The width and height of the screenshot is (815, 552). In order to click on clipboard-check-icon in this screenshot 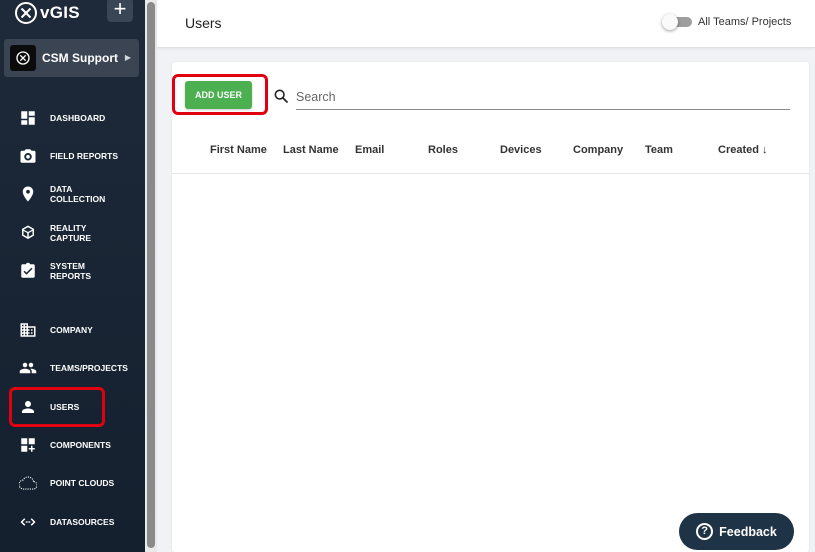, I will do `click(28, 271)`.